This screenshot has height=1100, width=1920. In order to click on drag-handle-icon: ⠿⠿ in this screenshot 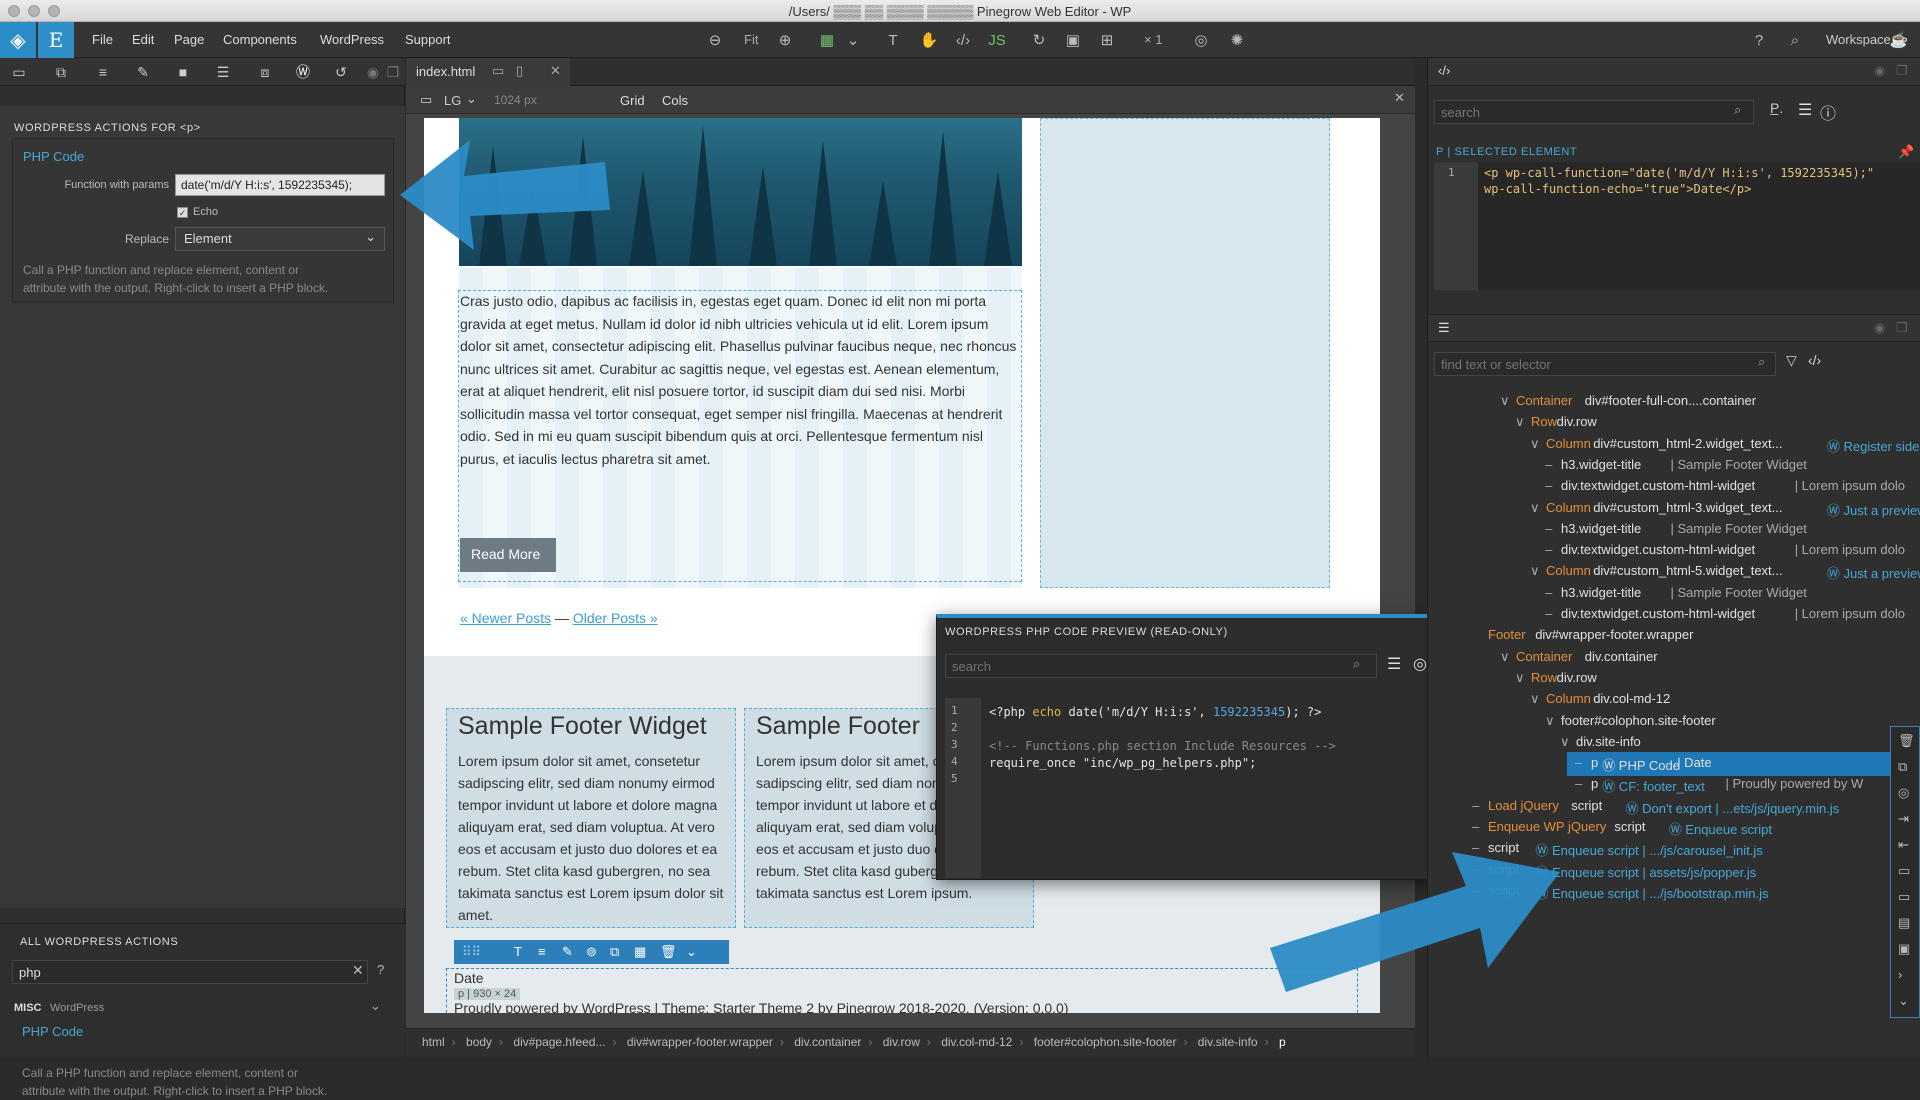, I will do `click(471, 952)`.